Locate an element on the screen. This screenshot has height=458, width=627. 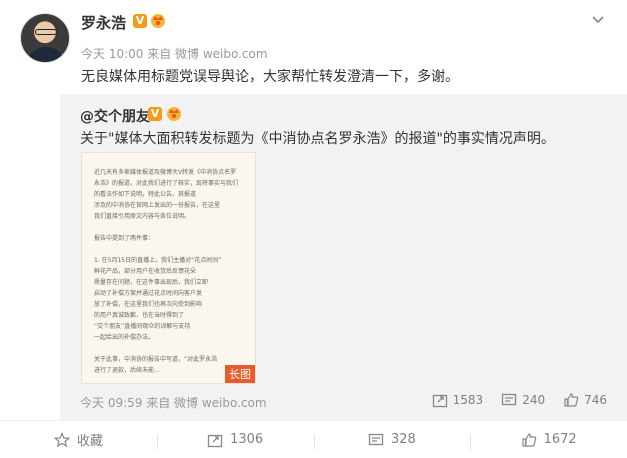
repost-comment-button: 240 is located at coordinates (523, 400).